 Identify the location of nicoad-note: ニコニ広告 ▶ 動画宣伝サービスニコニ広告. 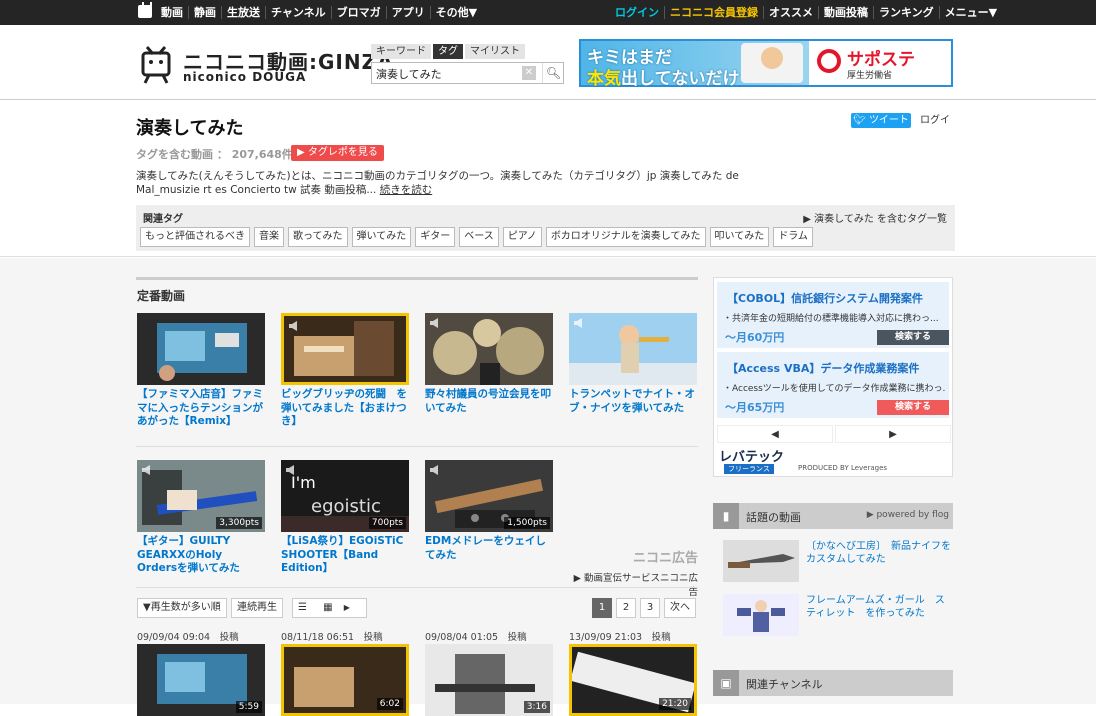
(635, 572).